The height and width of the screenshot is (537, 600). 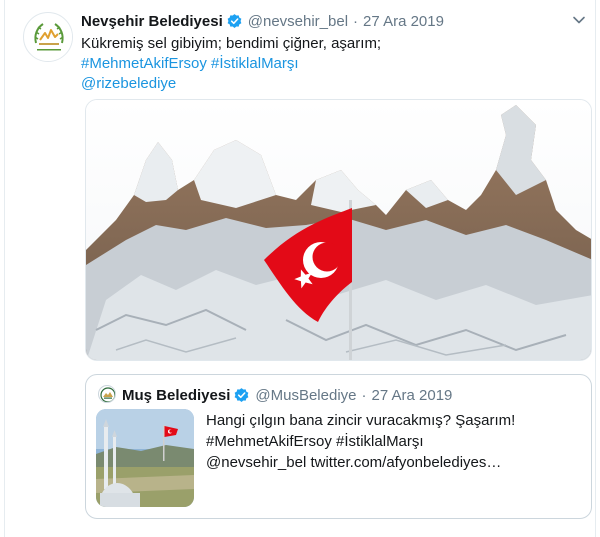 I want to click on quoted-author-avatar, so click(x=107, y=394).